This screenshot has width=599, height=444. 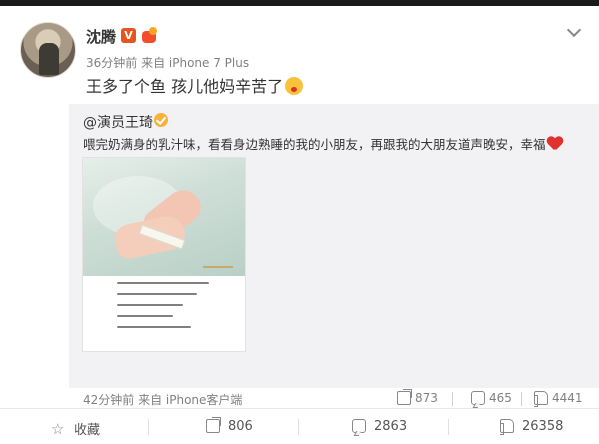 What do you see at coordinates (543, 426) in the screenshot?
I see `like-count: 26358` at bounding box center [543, 426].